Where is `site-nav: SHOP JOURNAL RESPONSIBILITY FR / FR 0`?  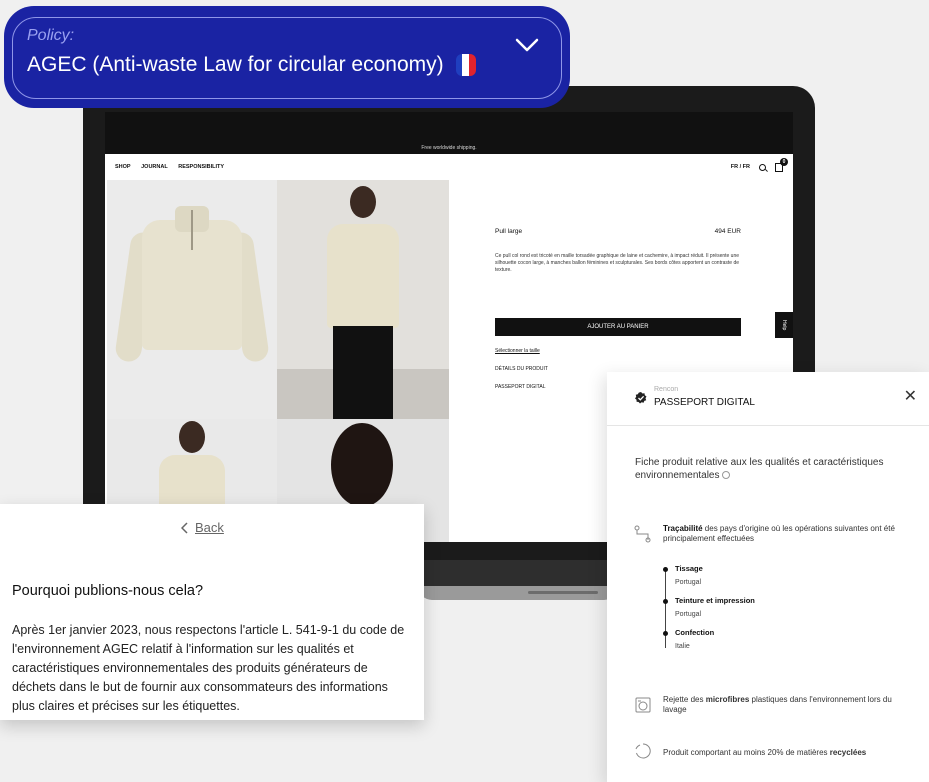 site-nav: SHOP JOURNAL RESPONSIBILITY FR / FR 0 is located at coordinates (449, 167).